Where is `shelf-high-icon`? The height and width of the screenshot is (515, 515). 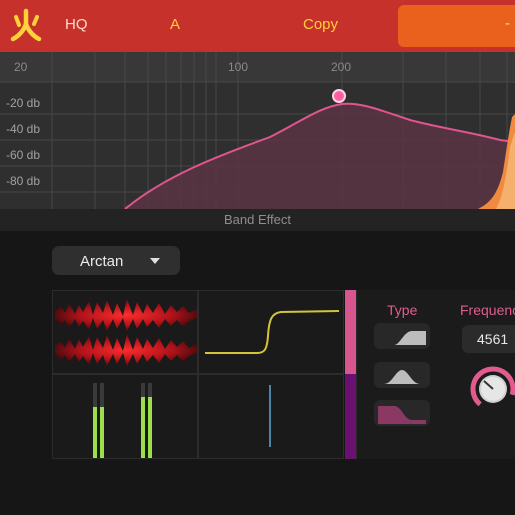
shelf-high-icon is located at coordinates (403, 338).